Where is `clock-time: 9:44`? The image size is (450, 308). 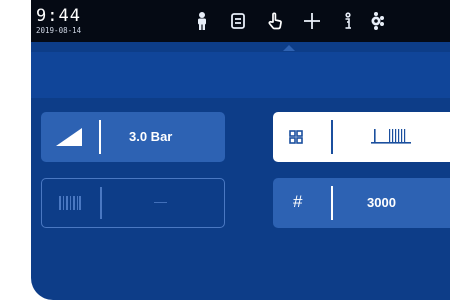 clock-time: 9:44 is located at coordinates (58, 16).